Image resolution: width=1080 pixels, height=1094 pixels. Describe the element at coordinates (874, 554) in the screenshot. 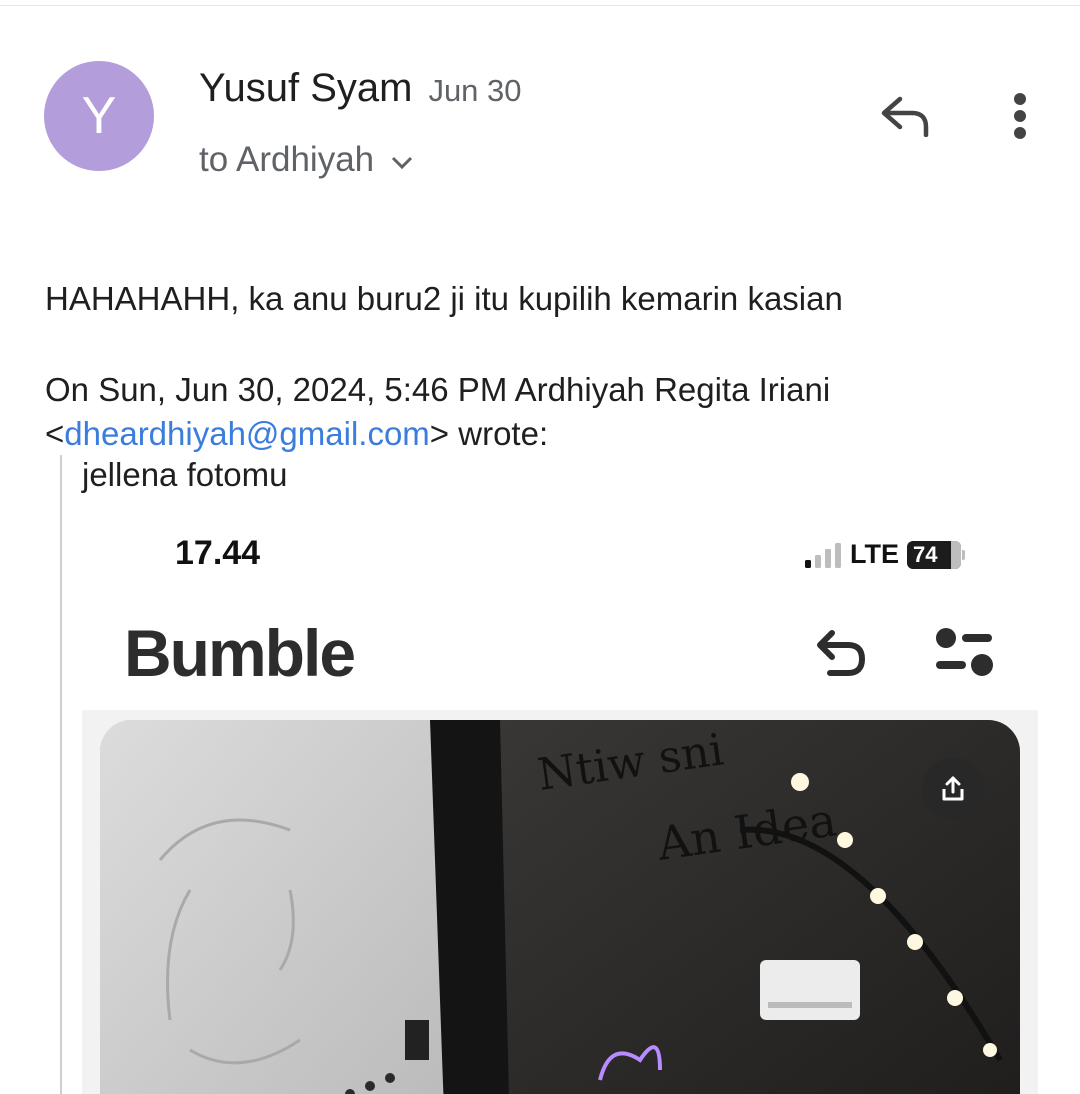

I see `network-type: LTE` at that location.